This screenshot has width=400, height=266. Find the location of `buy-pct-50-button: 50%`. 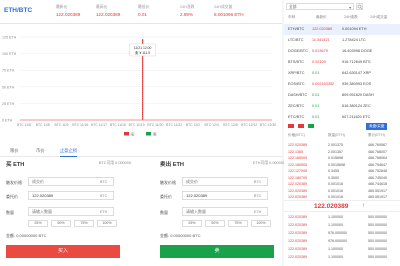

buy-pct-50-button: 50% is located at coordinates (61, 223).